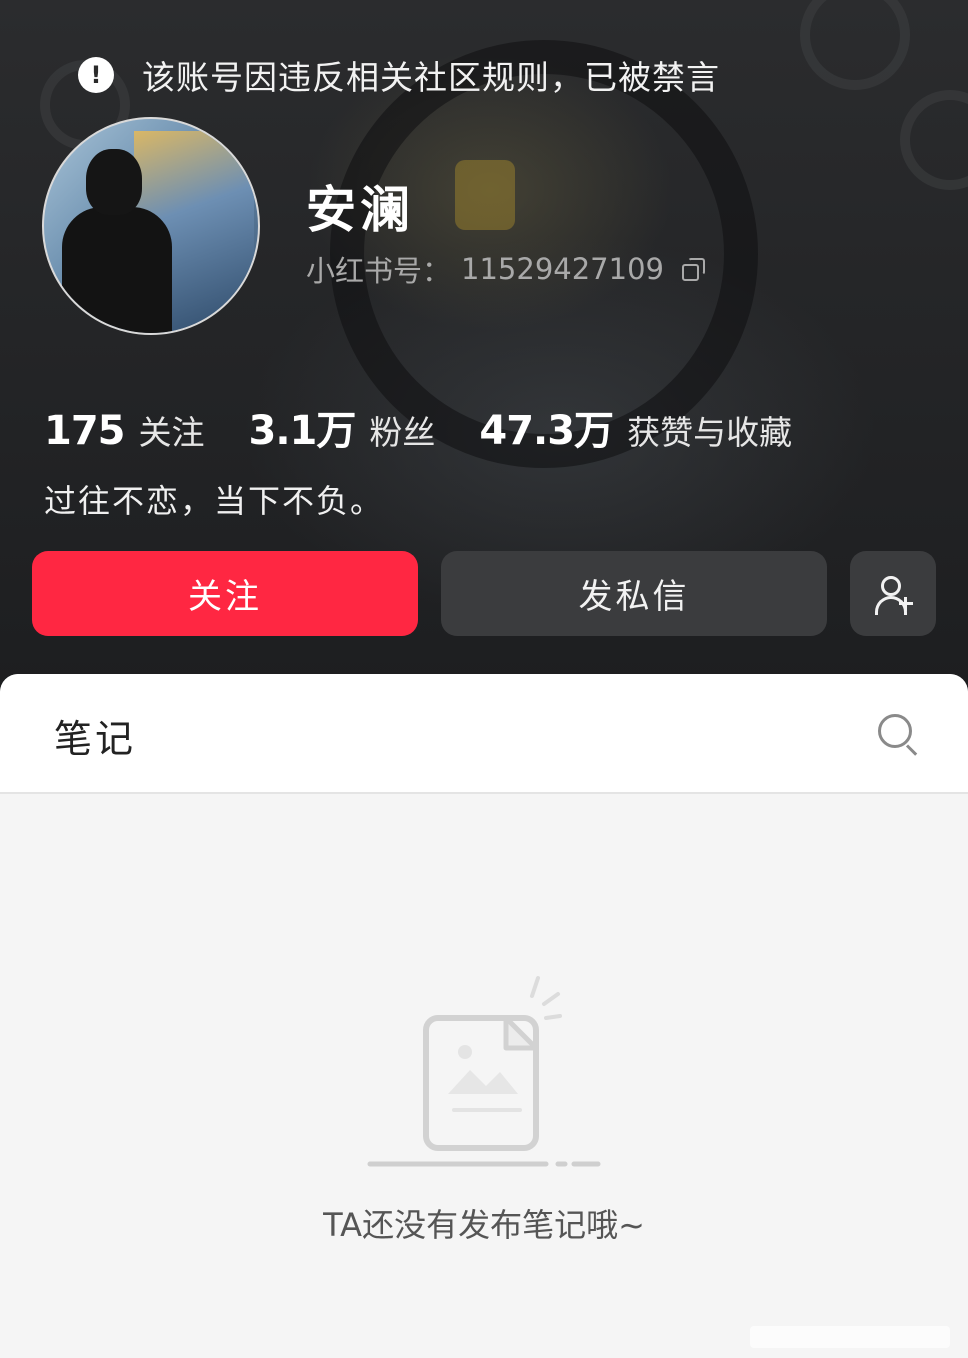 The width and height of the screenshot is (968, 1358). What do you see at coordinates (693, 269) in the screenshot?
I see `copy-icon` at bounding box center [693, 269].